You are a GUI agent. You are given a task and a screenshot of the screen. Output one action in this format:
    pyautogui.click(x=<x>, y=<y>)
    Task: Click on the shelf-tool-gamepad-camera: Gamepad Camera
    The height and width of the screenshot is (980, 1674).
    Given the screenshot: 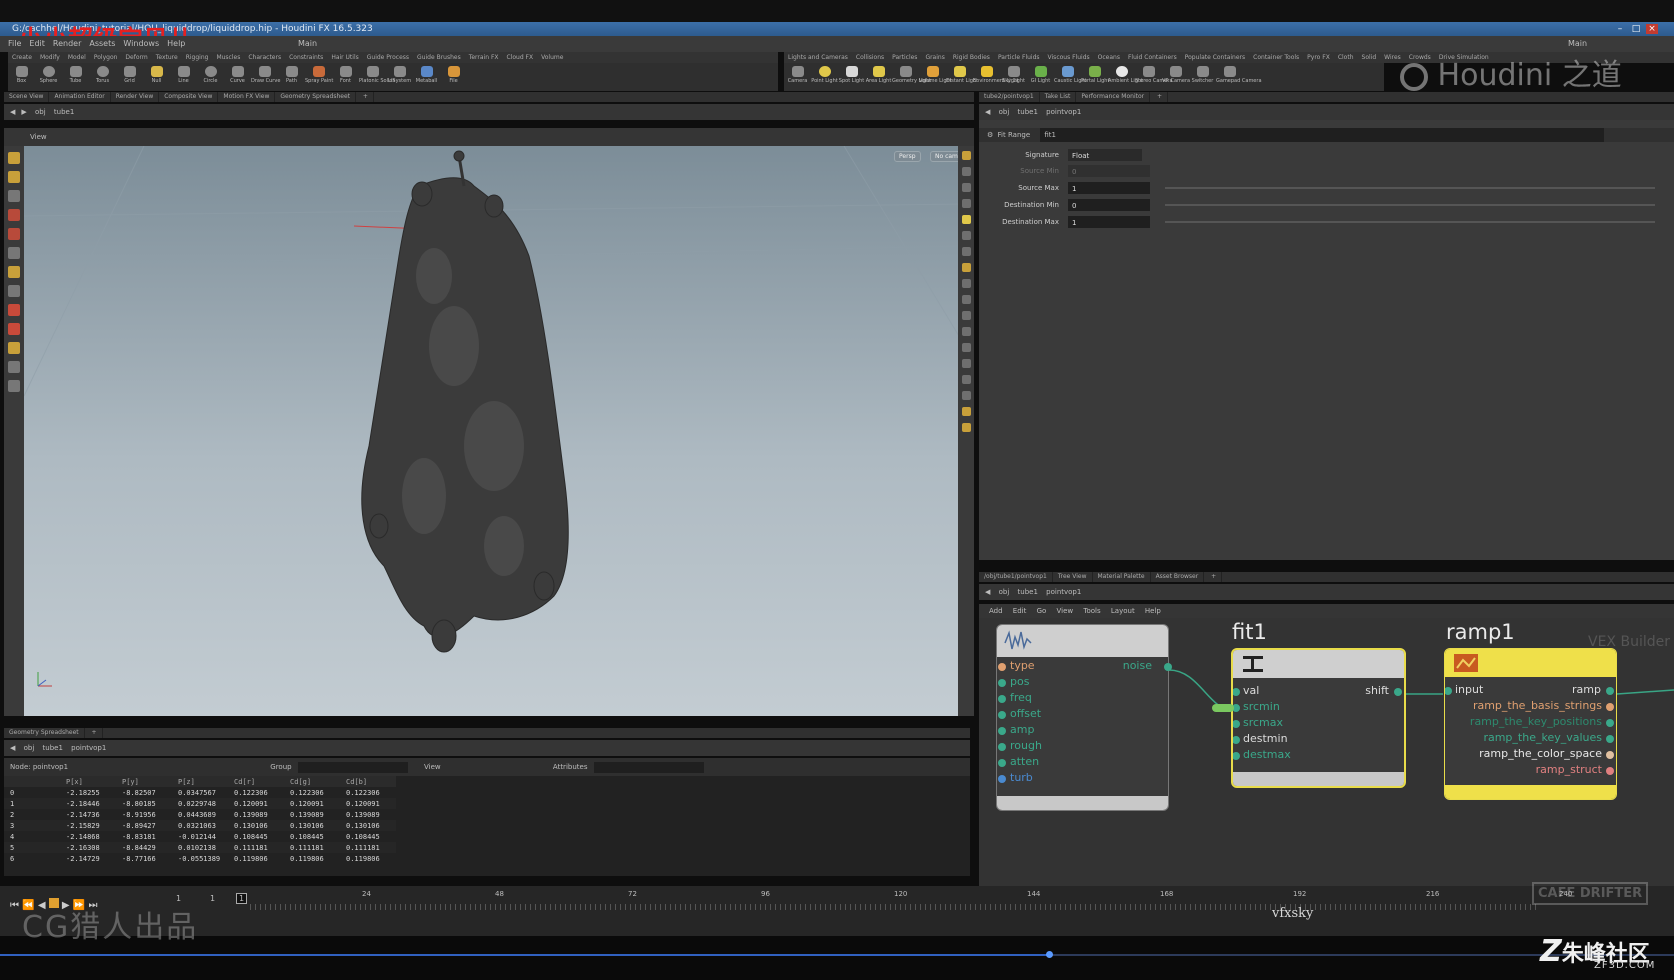 What is the action you would take?
    pyautogui.click(x=1239, y=77)
    